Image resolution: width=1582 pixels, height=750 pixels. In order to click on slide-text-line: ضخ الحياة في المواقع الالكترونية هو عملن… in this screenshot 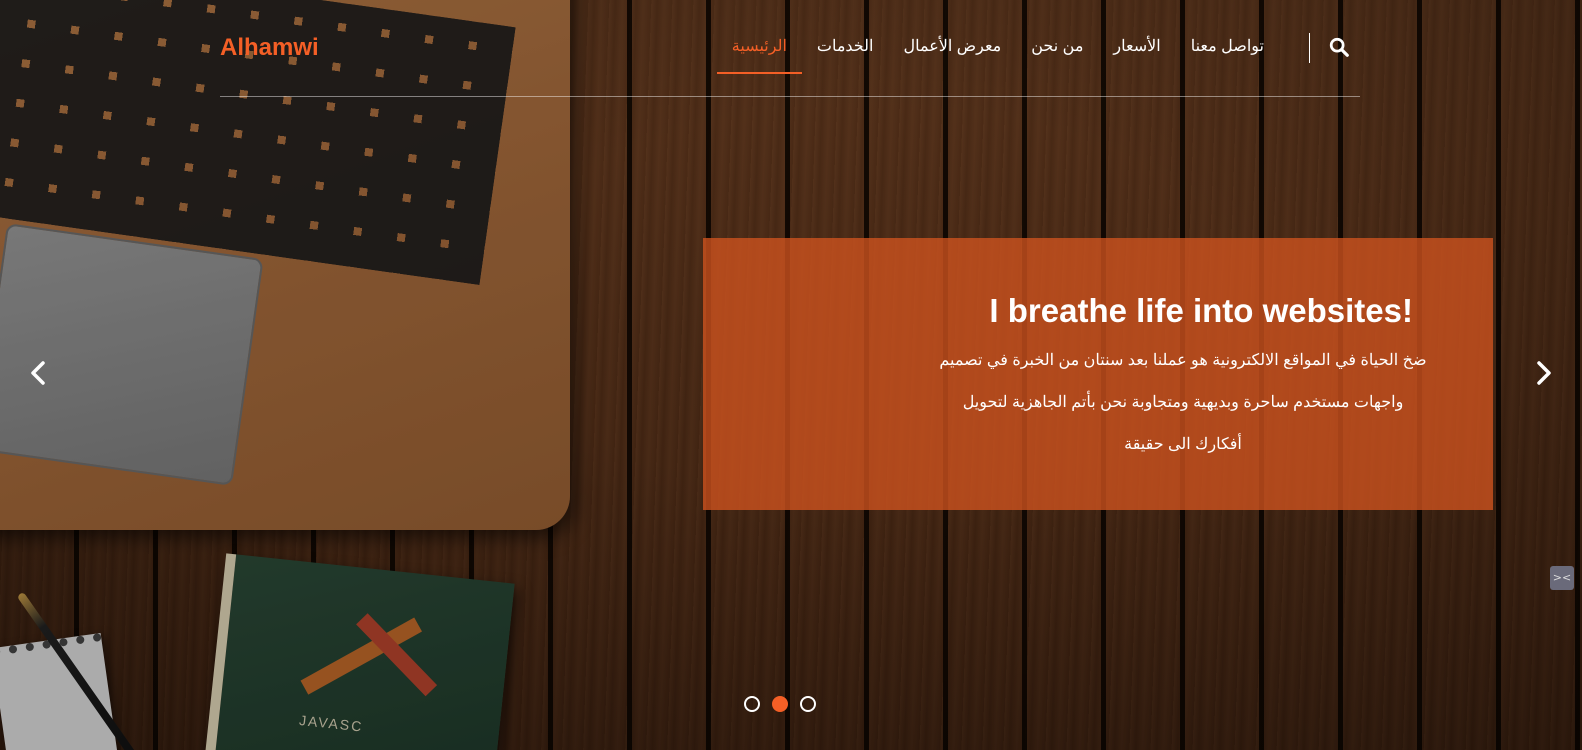, I will do `click(1183, 360)`.